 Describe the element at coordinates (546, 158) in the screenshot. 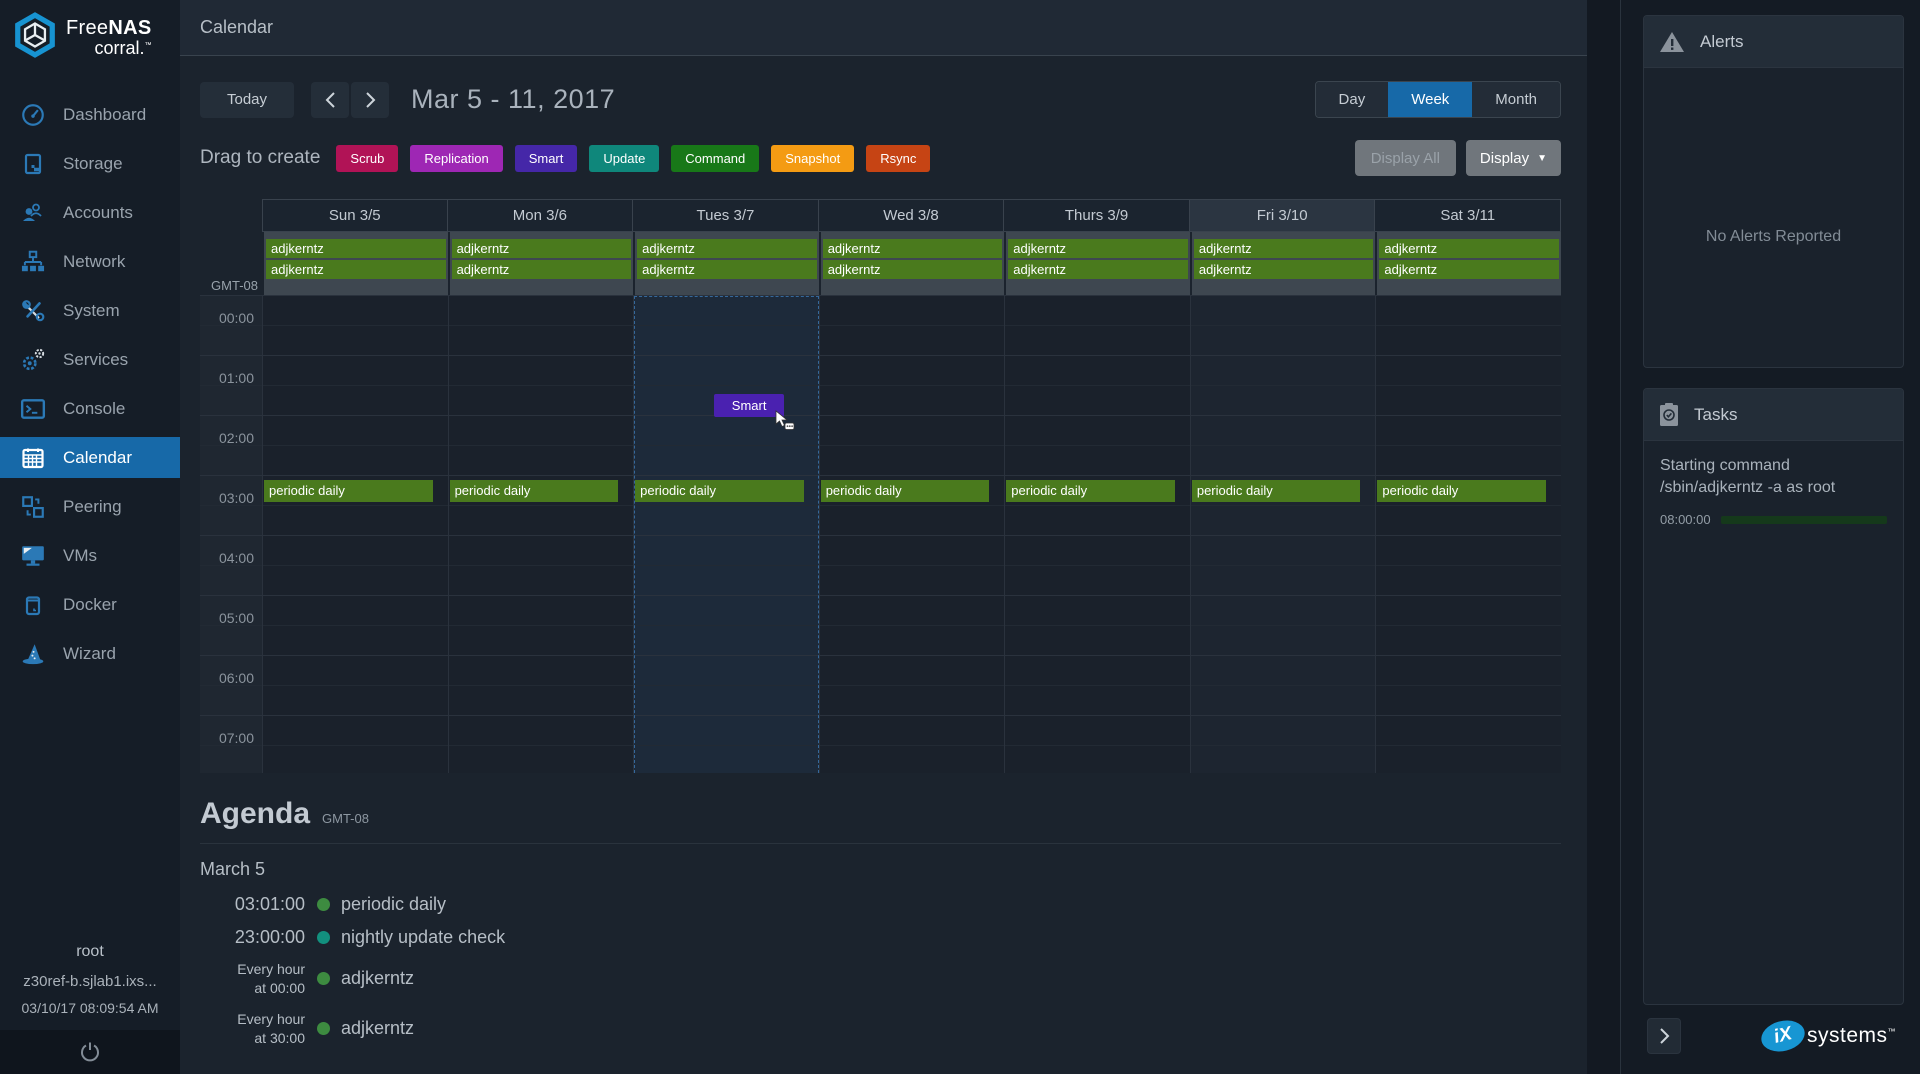

I see `chip-smart: Smart` at that location.